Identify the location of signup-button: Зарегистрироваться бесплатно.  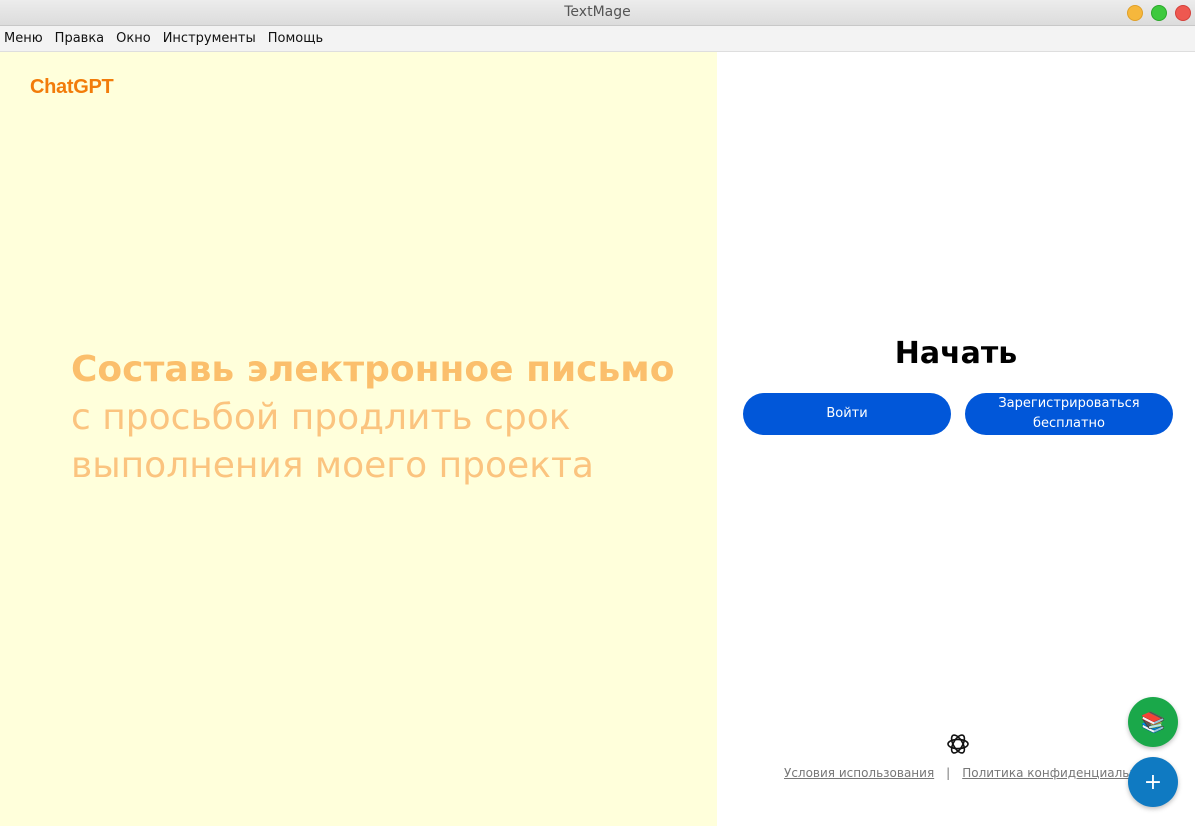
(1069, 414).